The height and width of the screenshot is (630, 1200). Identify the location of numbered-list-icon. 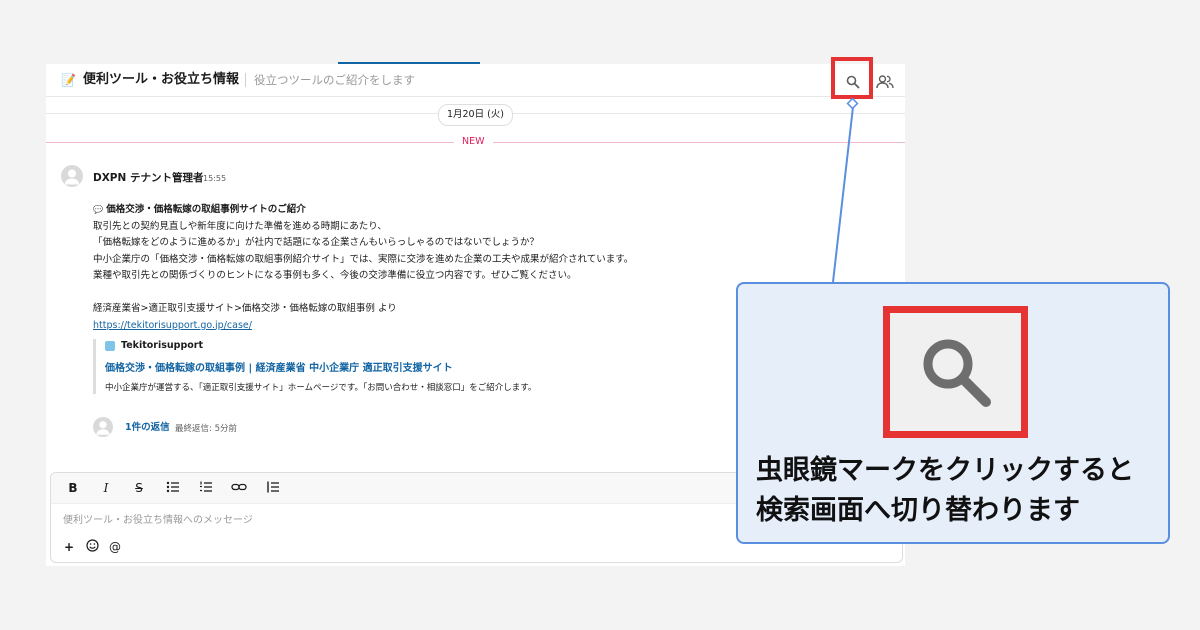
(206, 486).